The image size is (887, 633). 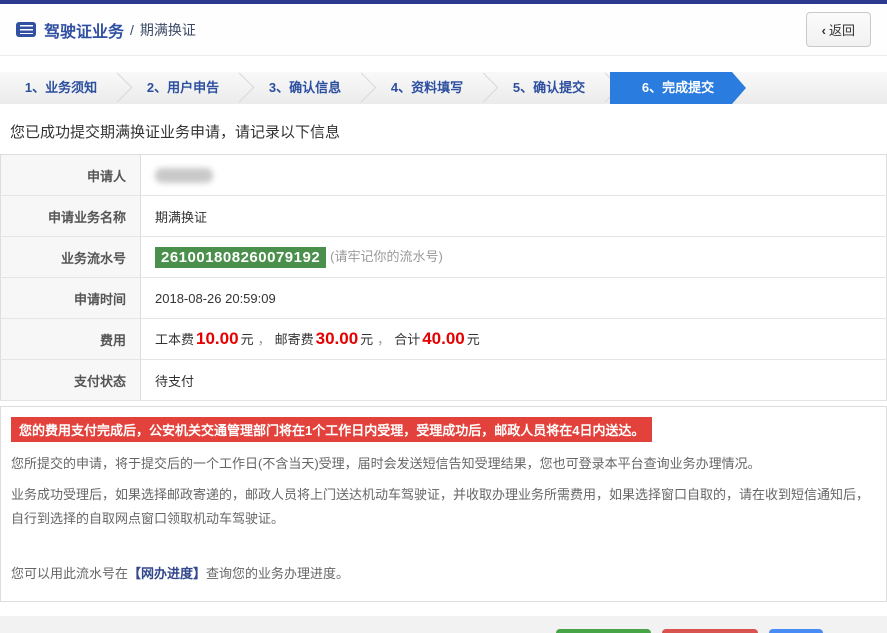 What do you see at coordinates (603, 631) in the screenshot?
I see `continue-payment-button: ¥ 继续支付` at bounding box center [603, 631].